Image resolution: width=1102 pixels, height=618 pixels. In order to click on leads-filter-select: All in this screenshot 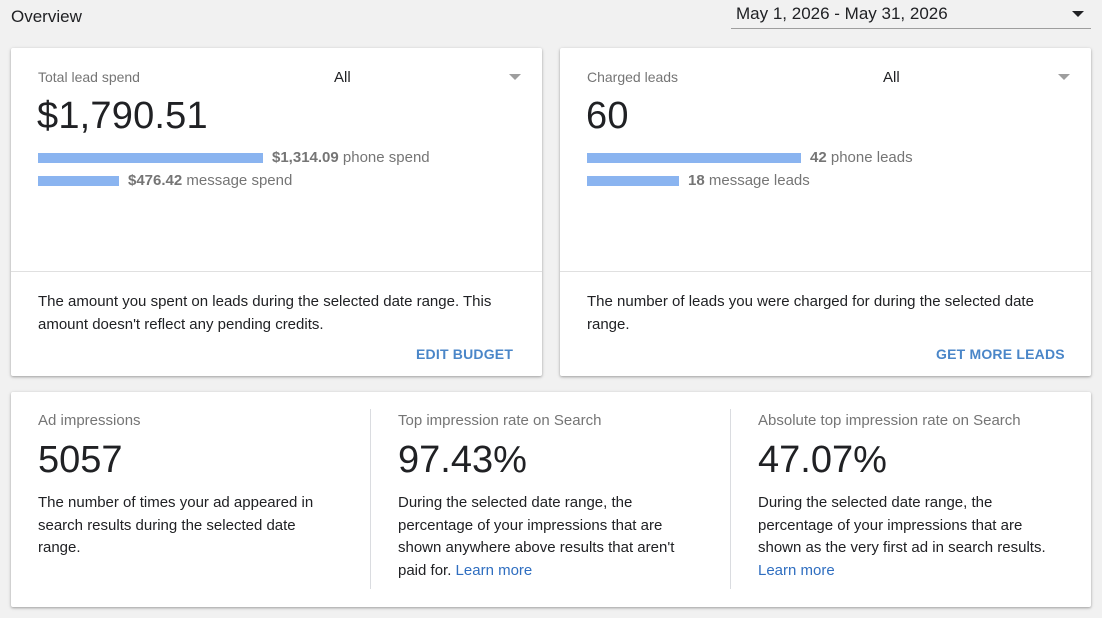, I will do `click(978, 77)`.